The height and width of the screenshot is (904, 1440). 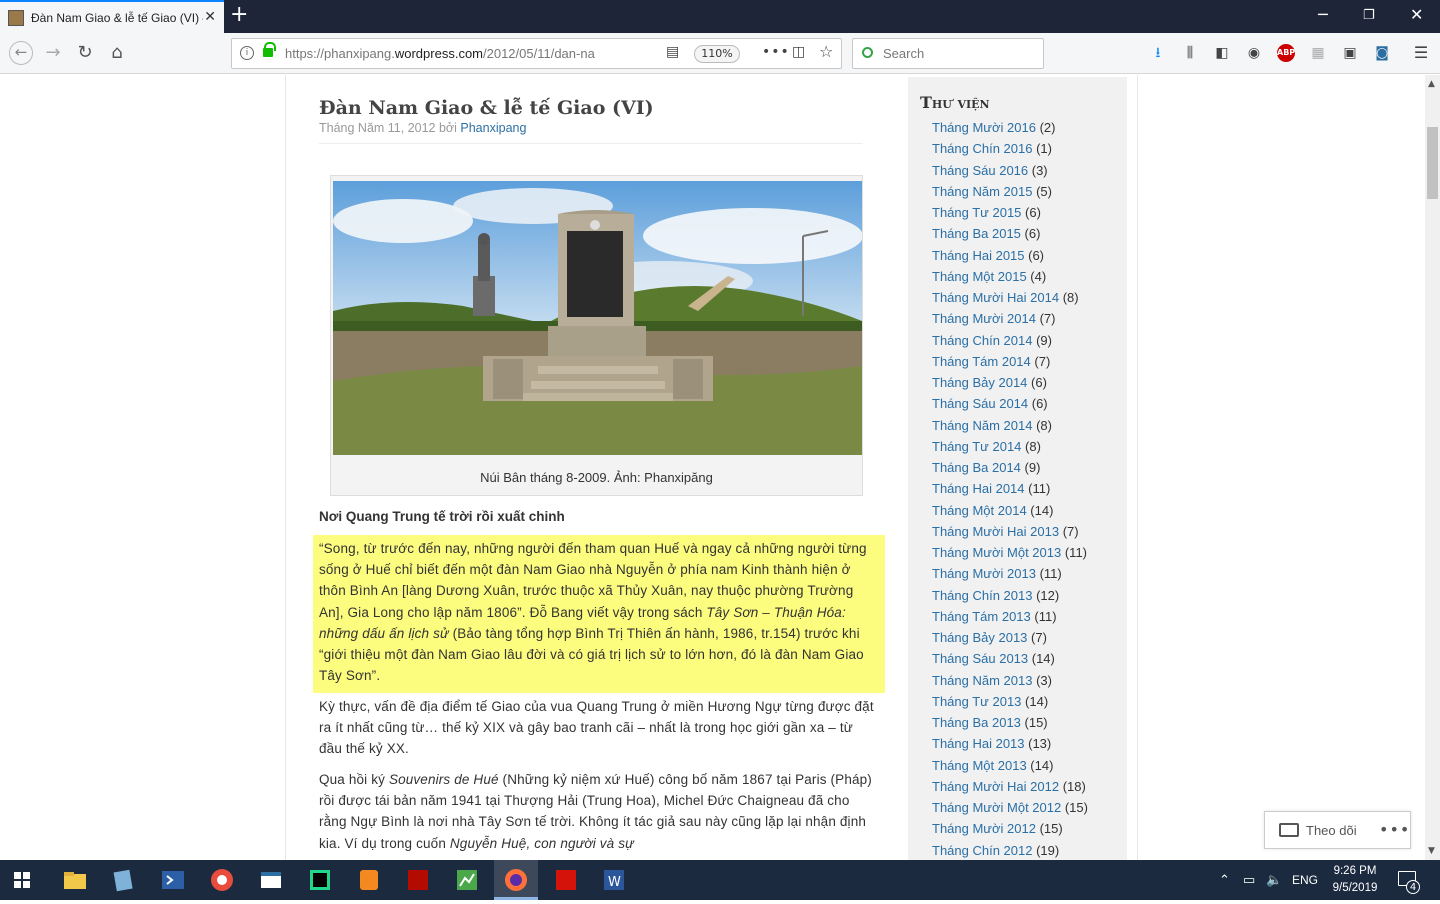 What do you see at coordinates (982, 425) in the screenshot?
I see `archive-link: Tháng Năm 2014` at bounding box center [982, 425].